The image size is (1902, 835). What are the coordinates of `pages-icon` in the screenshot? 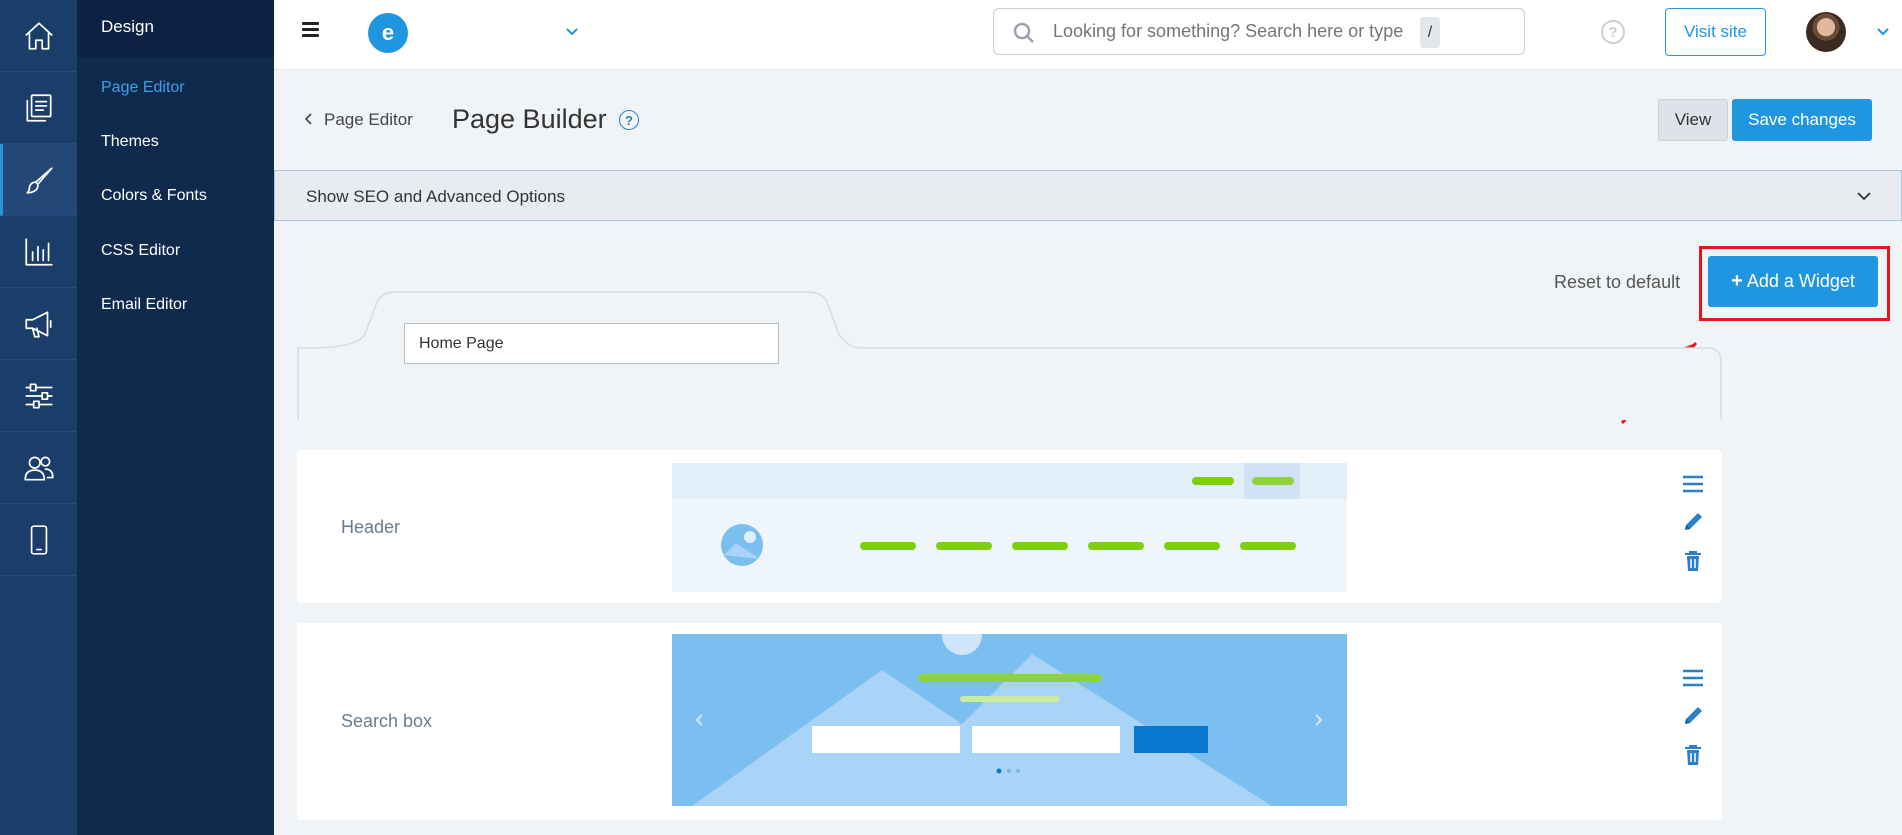 It's located at (38, 107).